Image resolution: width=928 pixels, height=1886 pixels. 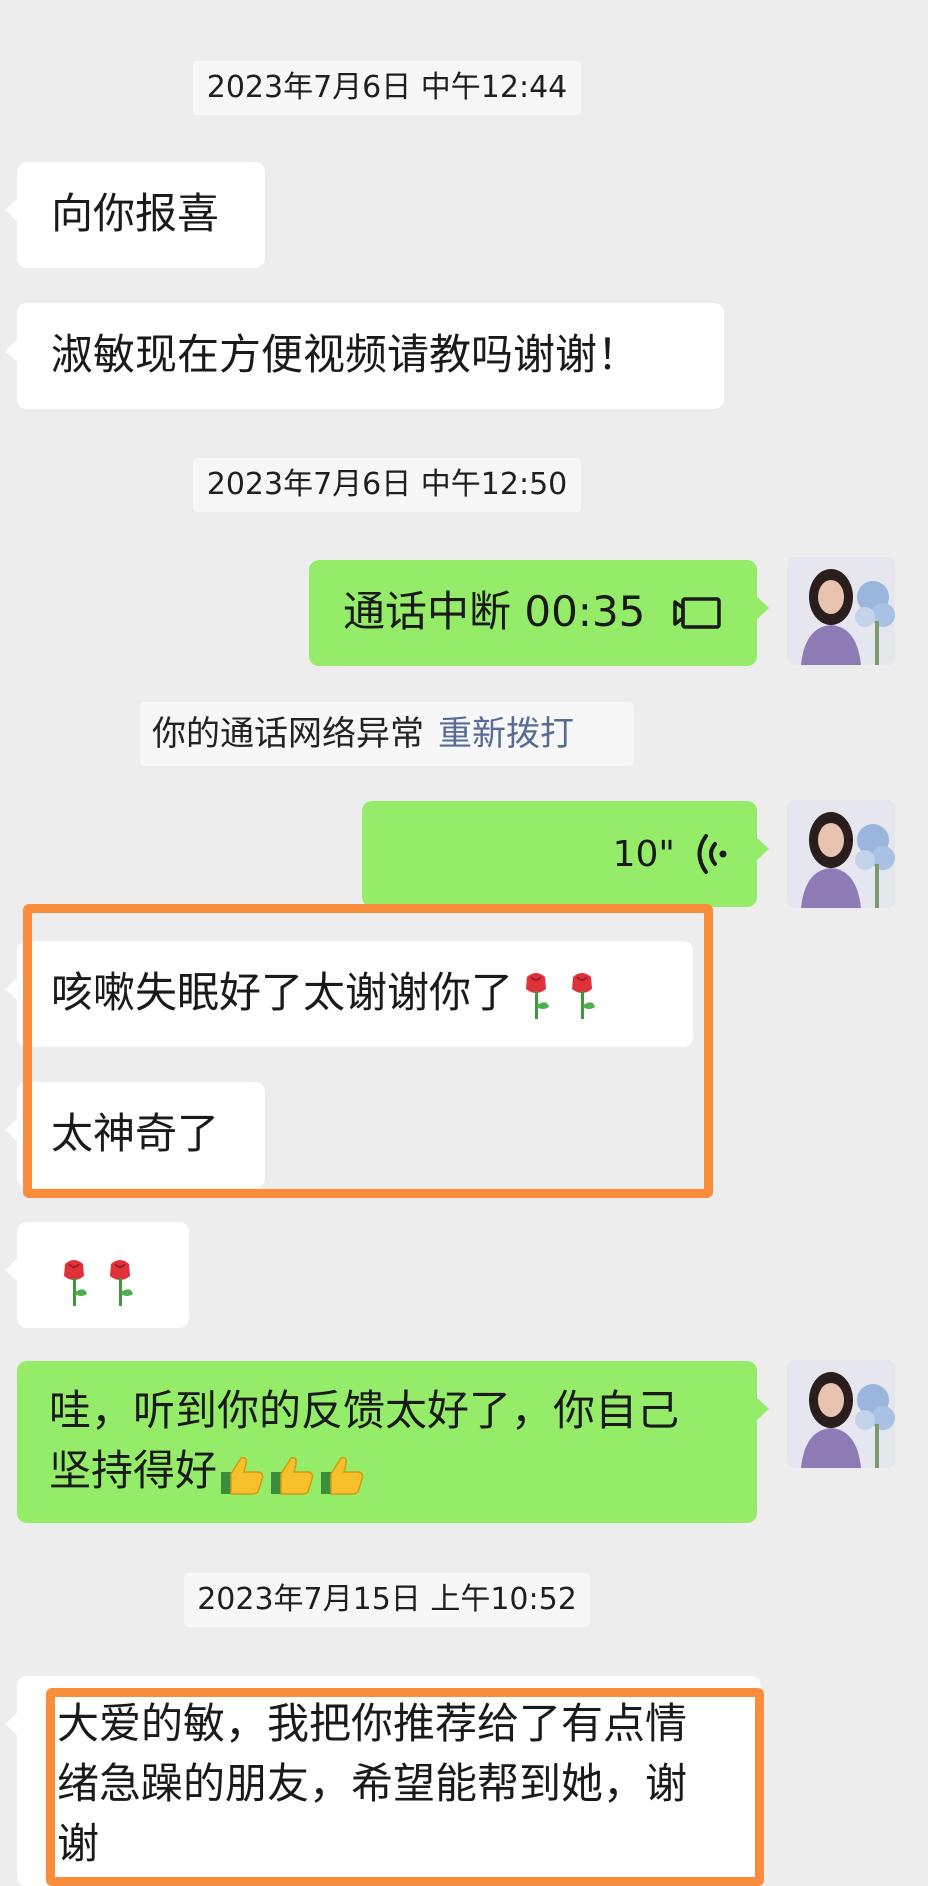 What do you see at coordinates (387, 485) in the screenshot?
I see `timestamp: 2023年7月6日 中午12:50` at bounding box center [387, 485].